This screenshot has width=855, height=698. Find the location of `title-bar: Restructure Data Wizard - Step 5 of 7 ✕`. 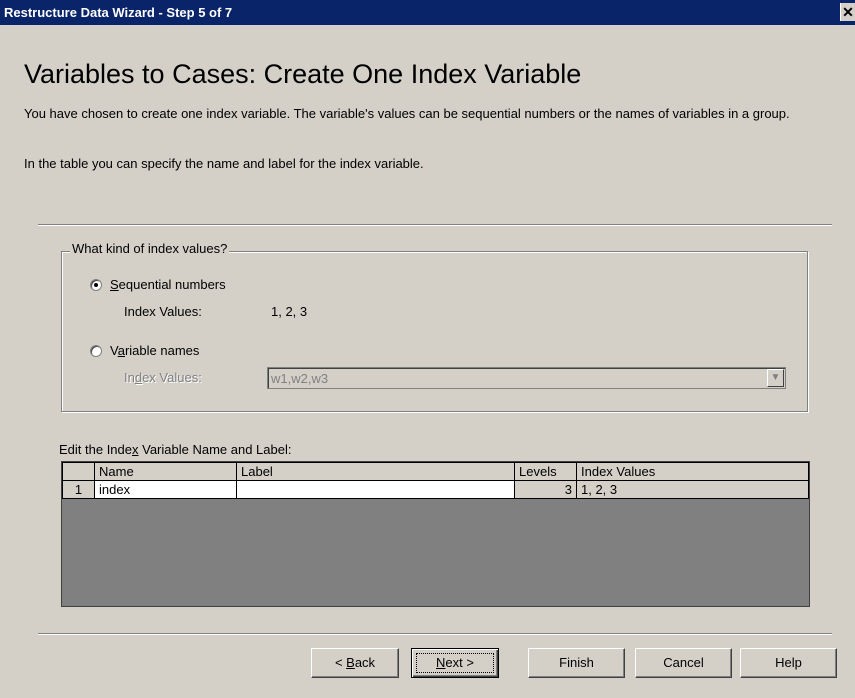

title-bar: Restructure Data Wizard - Step 5 of 7 ✕ is located at coordinates (427, 12).